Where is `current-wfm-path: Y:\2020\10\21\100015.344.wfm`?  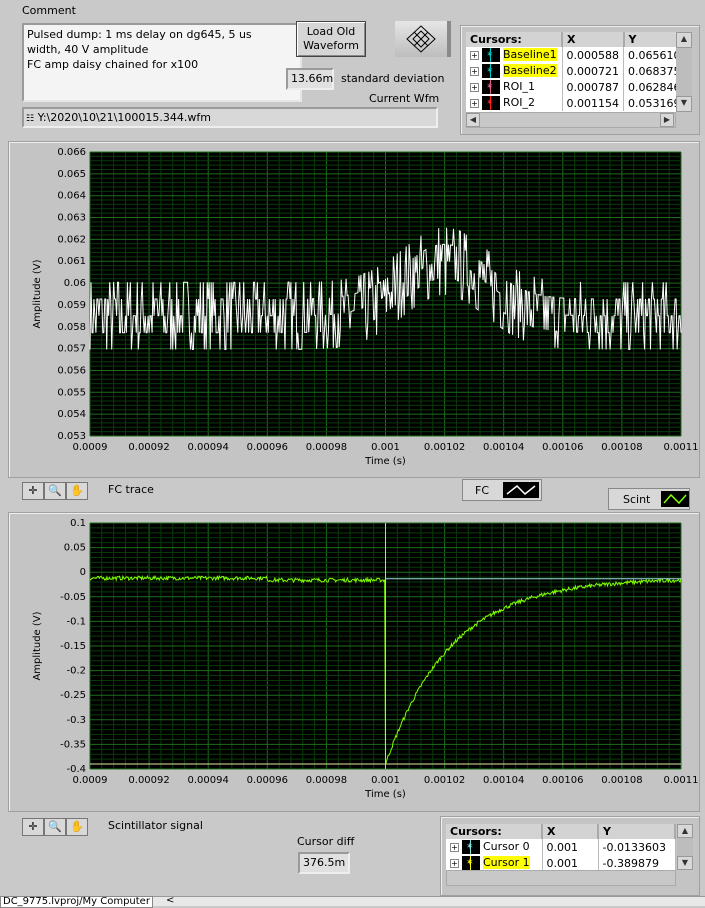
current-wfm-path: Y:\2020\10\21\100015.344.wfm is located at coordinates (124, 117).